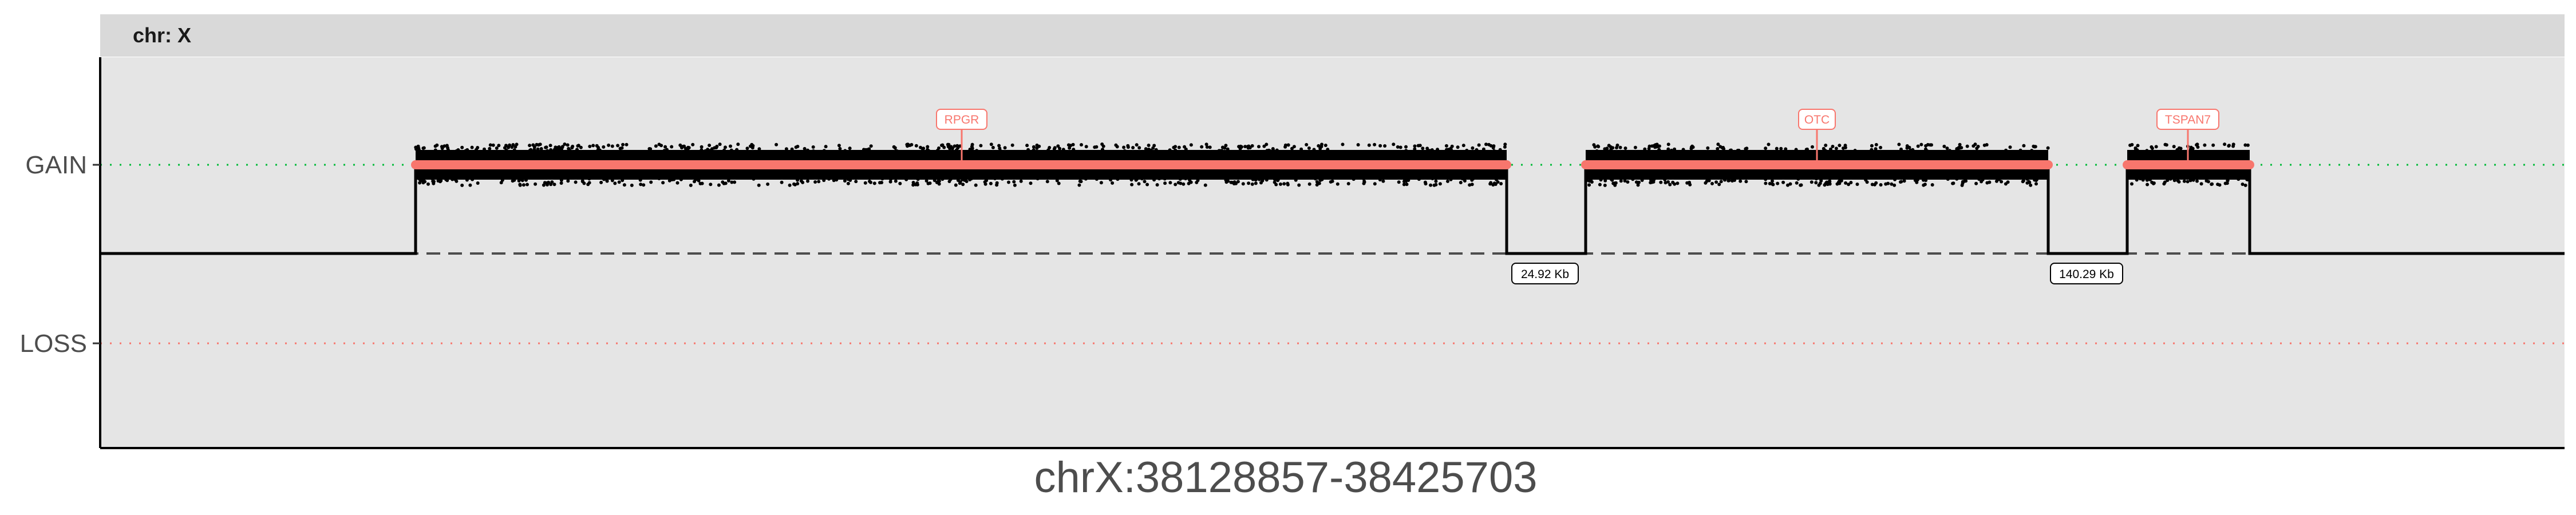  What do you see at coordinates (1545, 273) in the screenshot?
I see `gap-label-1: 24.92 Kb` at bounding box center [1545, 273].